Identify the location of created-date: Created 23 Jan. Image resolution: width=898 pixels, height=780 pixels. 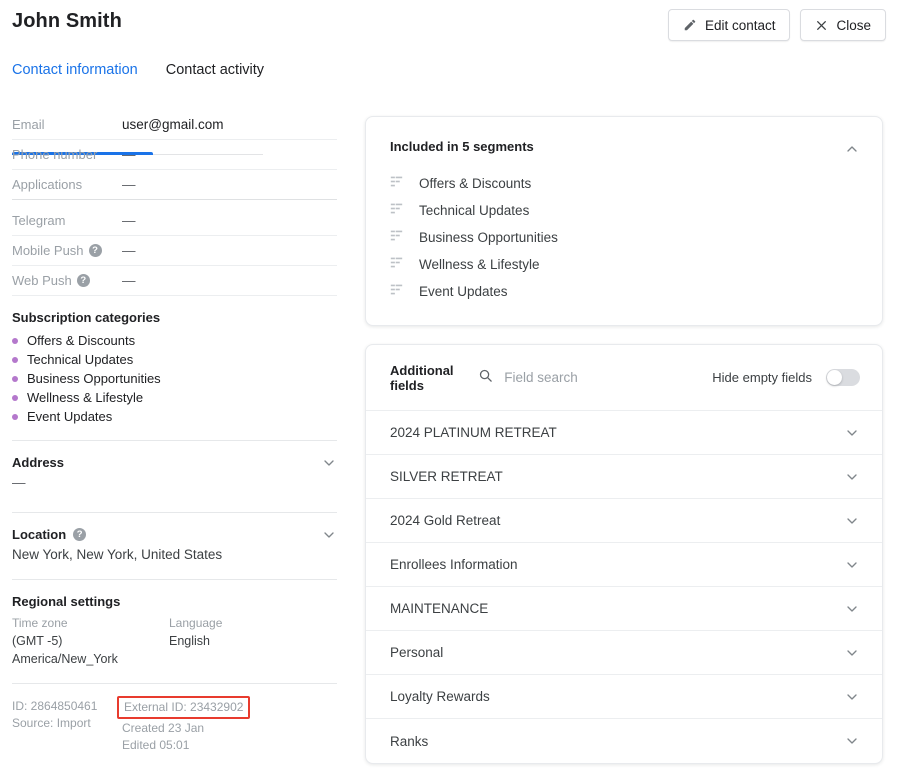
(163, 728).